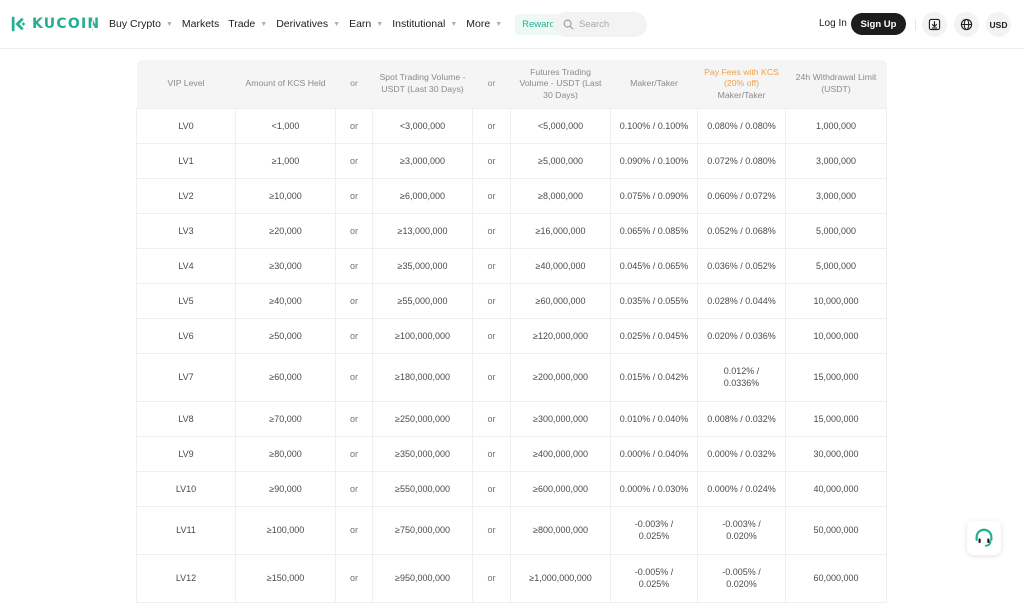 The image size is (1024, 613). What do you see at coordinates (285, 160) in the screenshot?
I see `kcs-held-cell: ≥1,000` at bounding box center [285, 160].